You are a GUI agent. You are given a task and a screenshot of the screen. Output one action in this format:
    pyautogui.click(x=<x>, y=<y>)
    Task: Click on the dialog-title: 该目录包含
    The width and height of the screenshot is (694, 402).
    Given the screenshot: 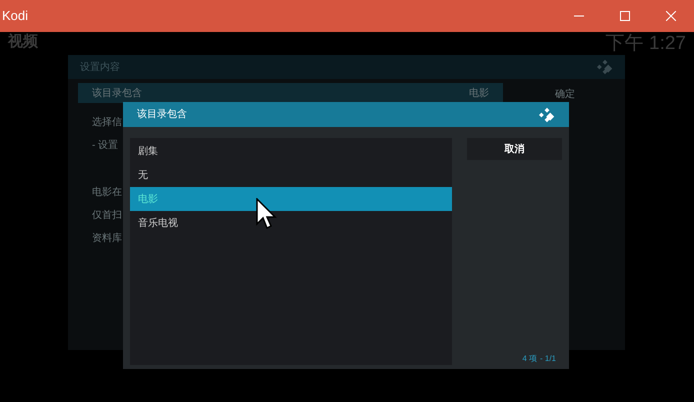 What is the action you would take?
    pyautogui.click(x=162, y=115)
    